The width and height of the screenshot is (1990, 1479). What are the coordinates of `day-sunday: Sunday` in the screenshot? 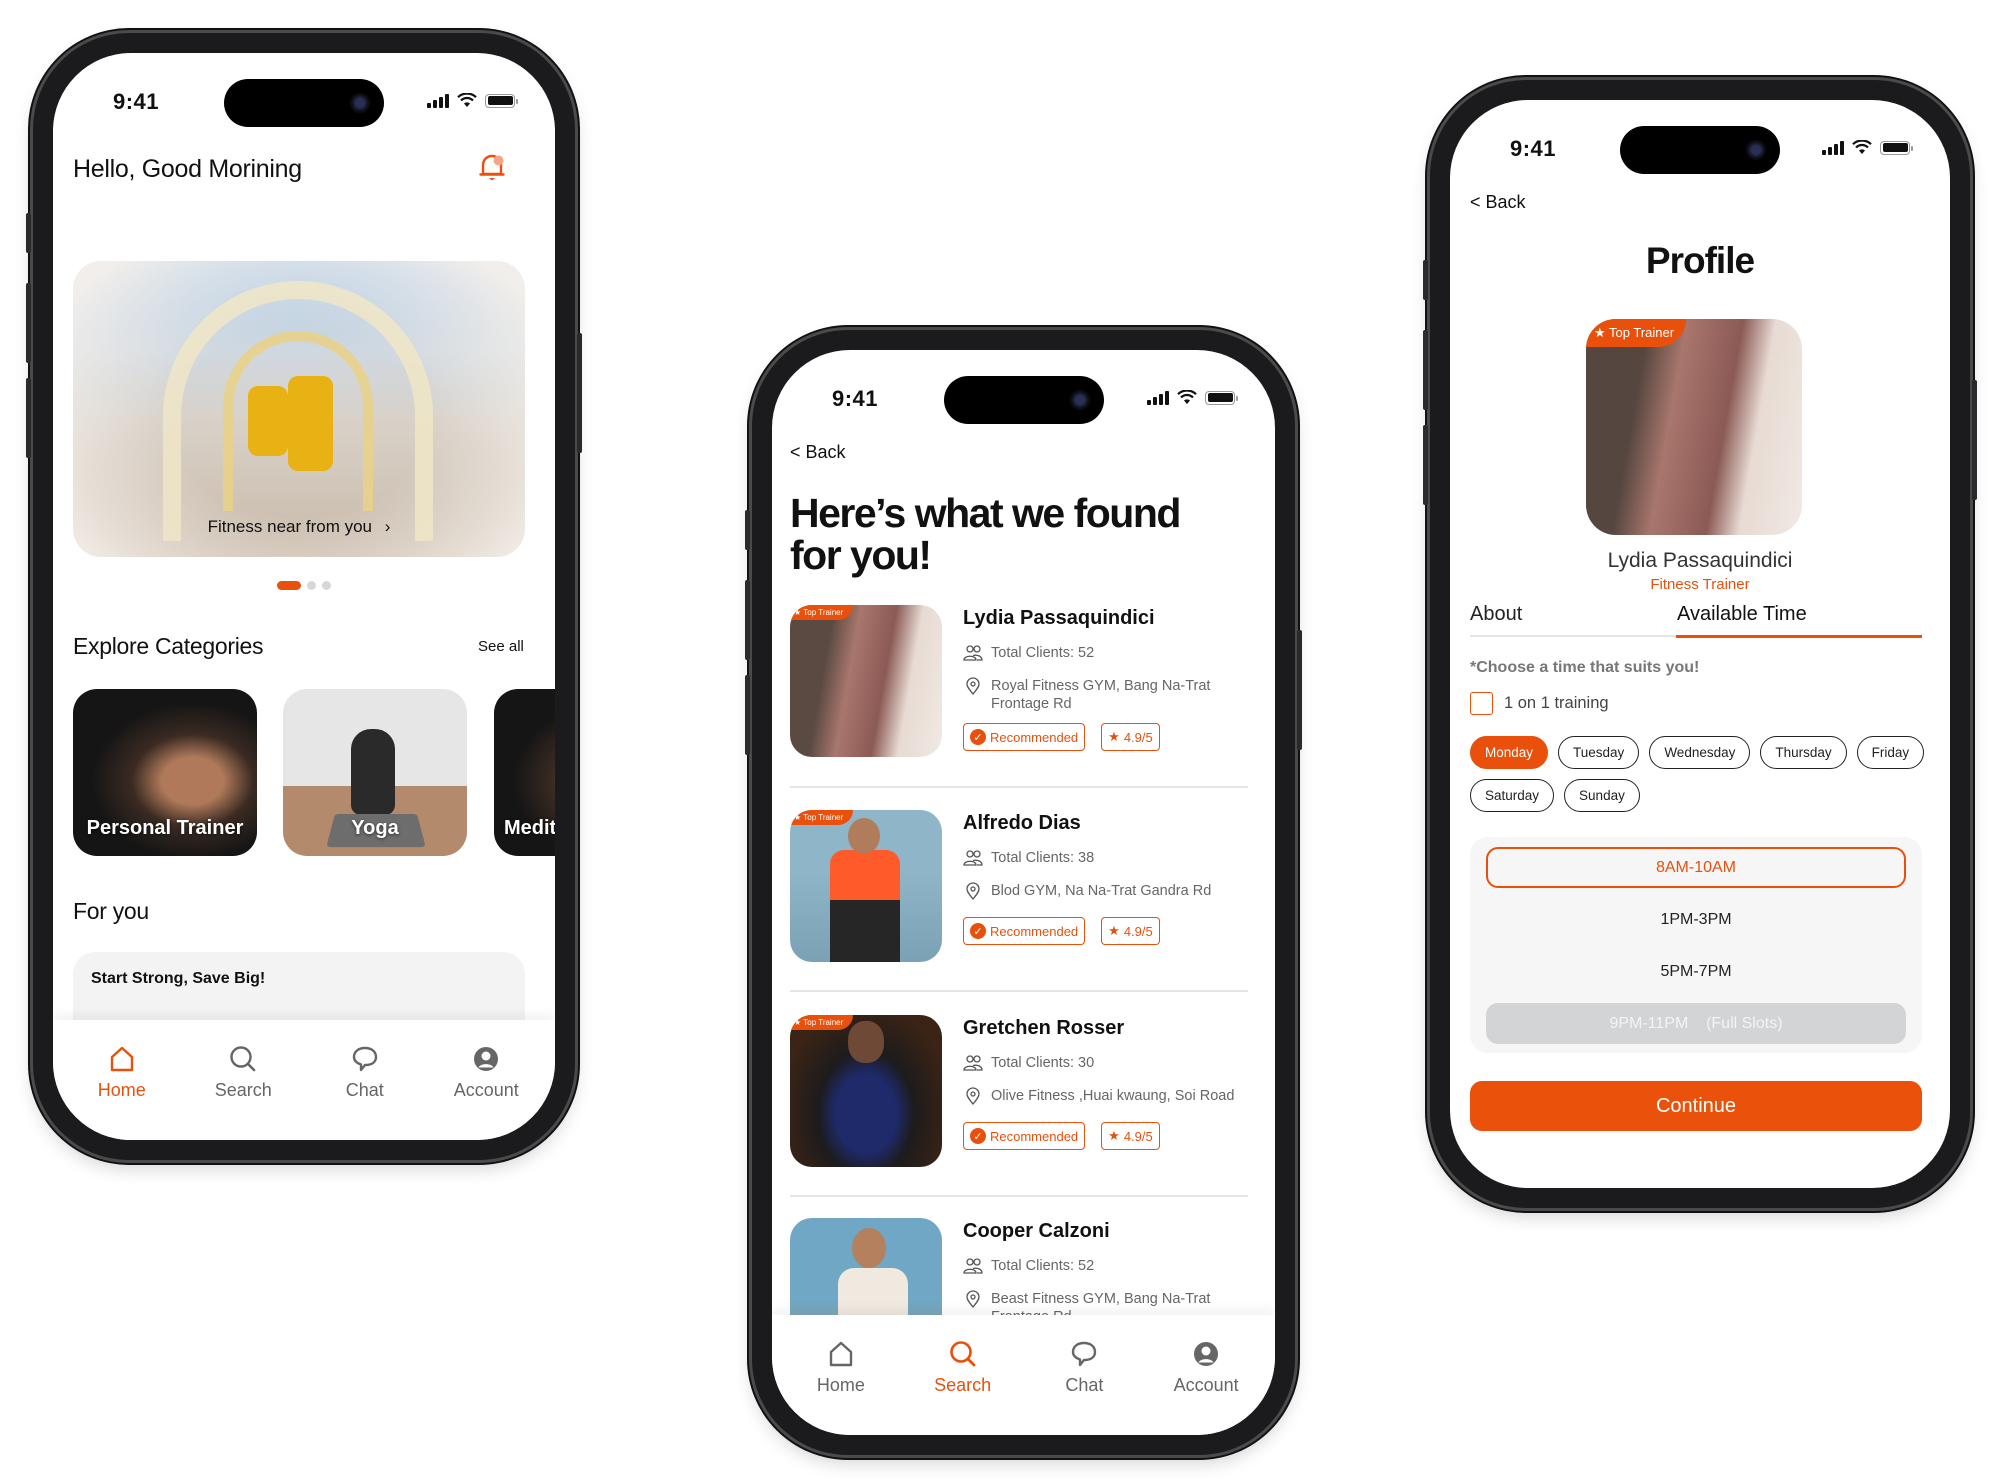 It's located at (1602, 795).